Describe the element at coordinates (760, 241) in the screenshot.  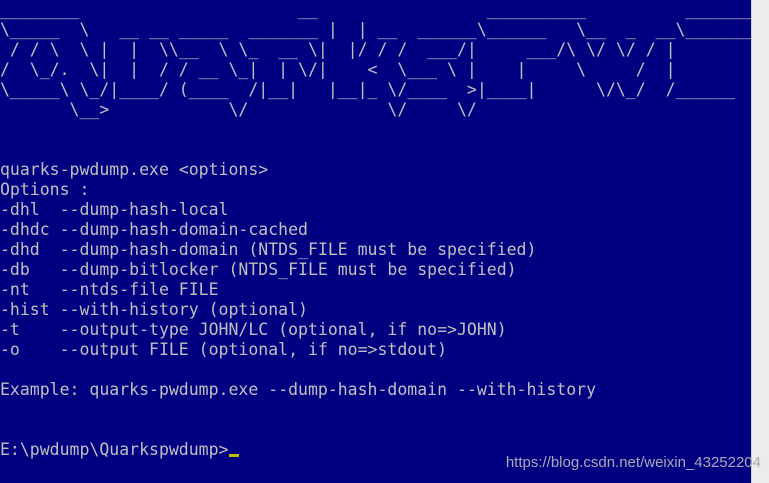
I see `vertical-scrollbar` at that location.